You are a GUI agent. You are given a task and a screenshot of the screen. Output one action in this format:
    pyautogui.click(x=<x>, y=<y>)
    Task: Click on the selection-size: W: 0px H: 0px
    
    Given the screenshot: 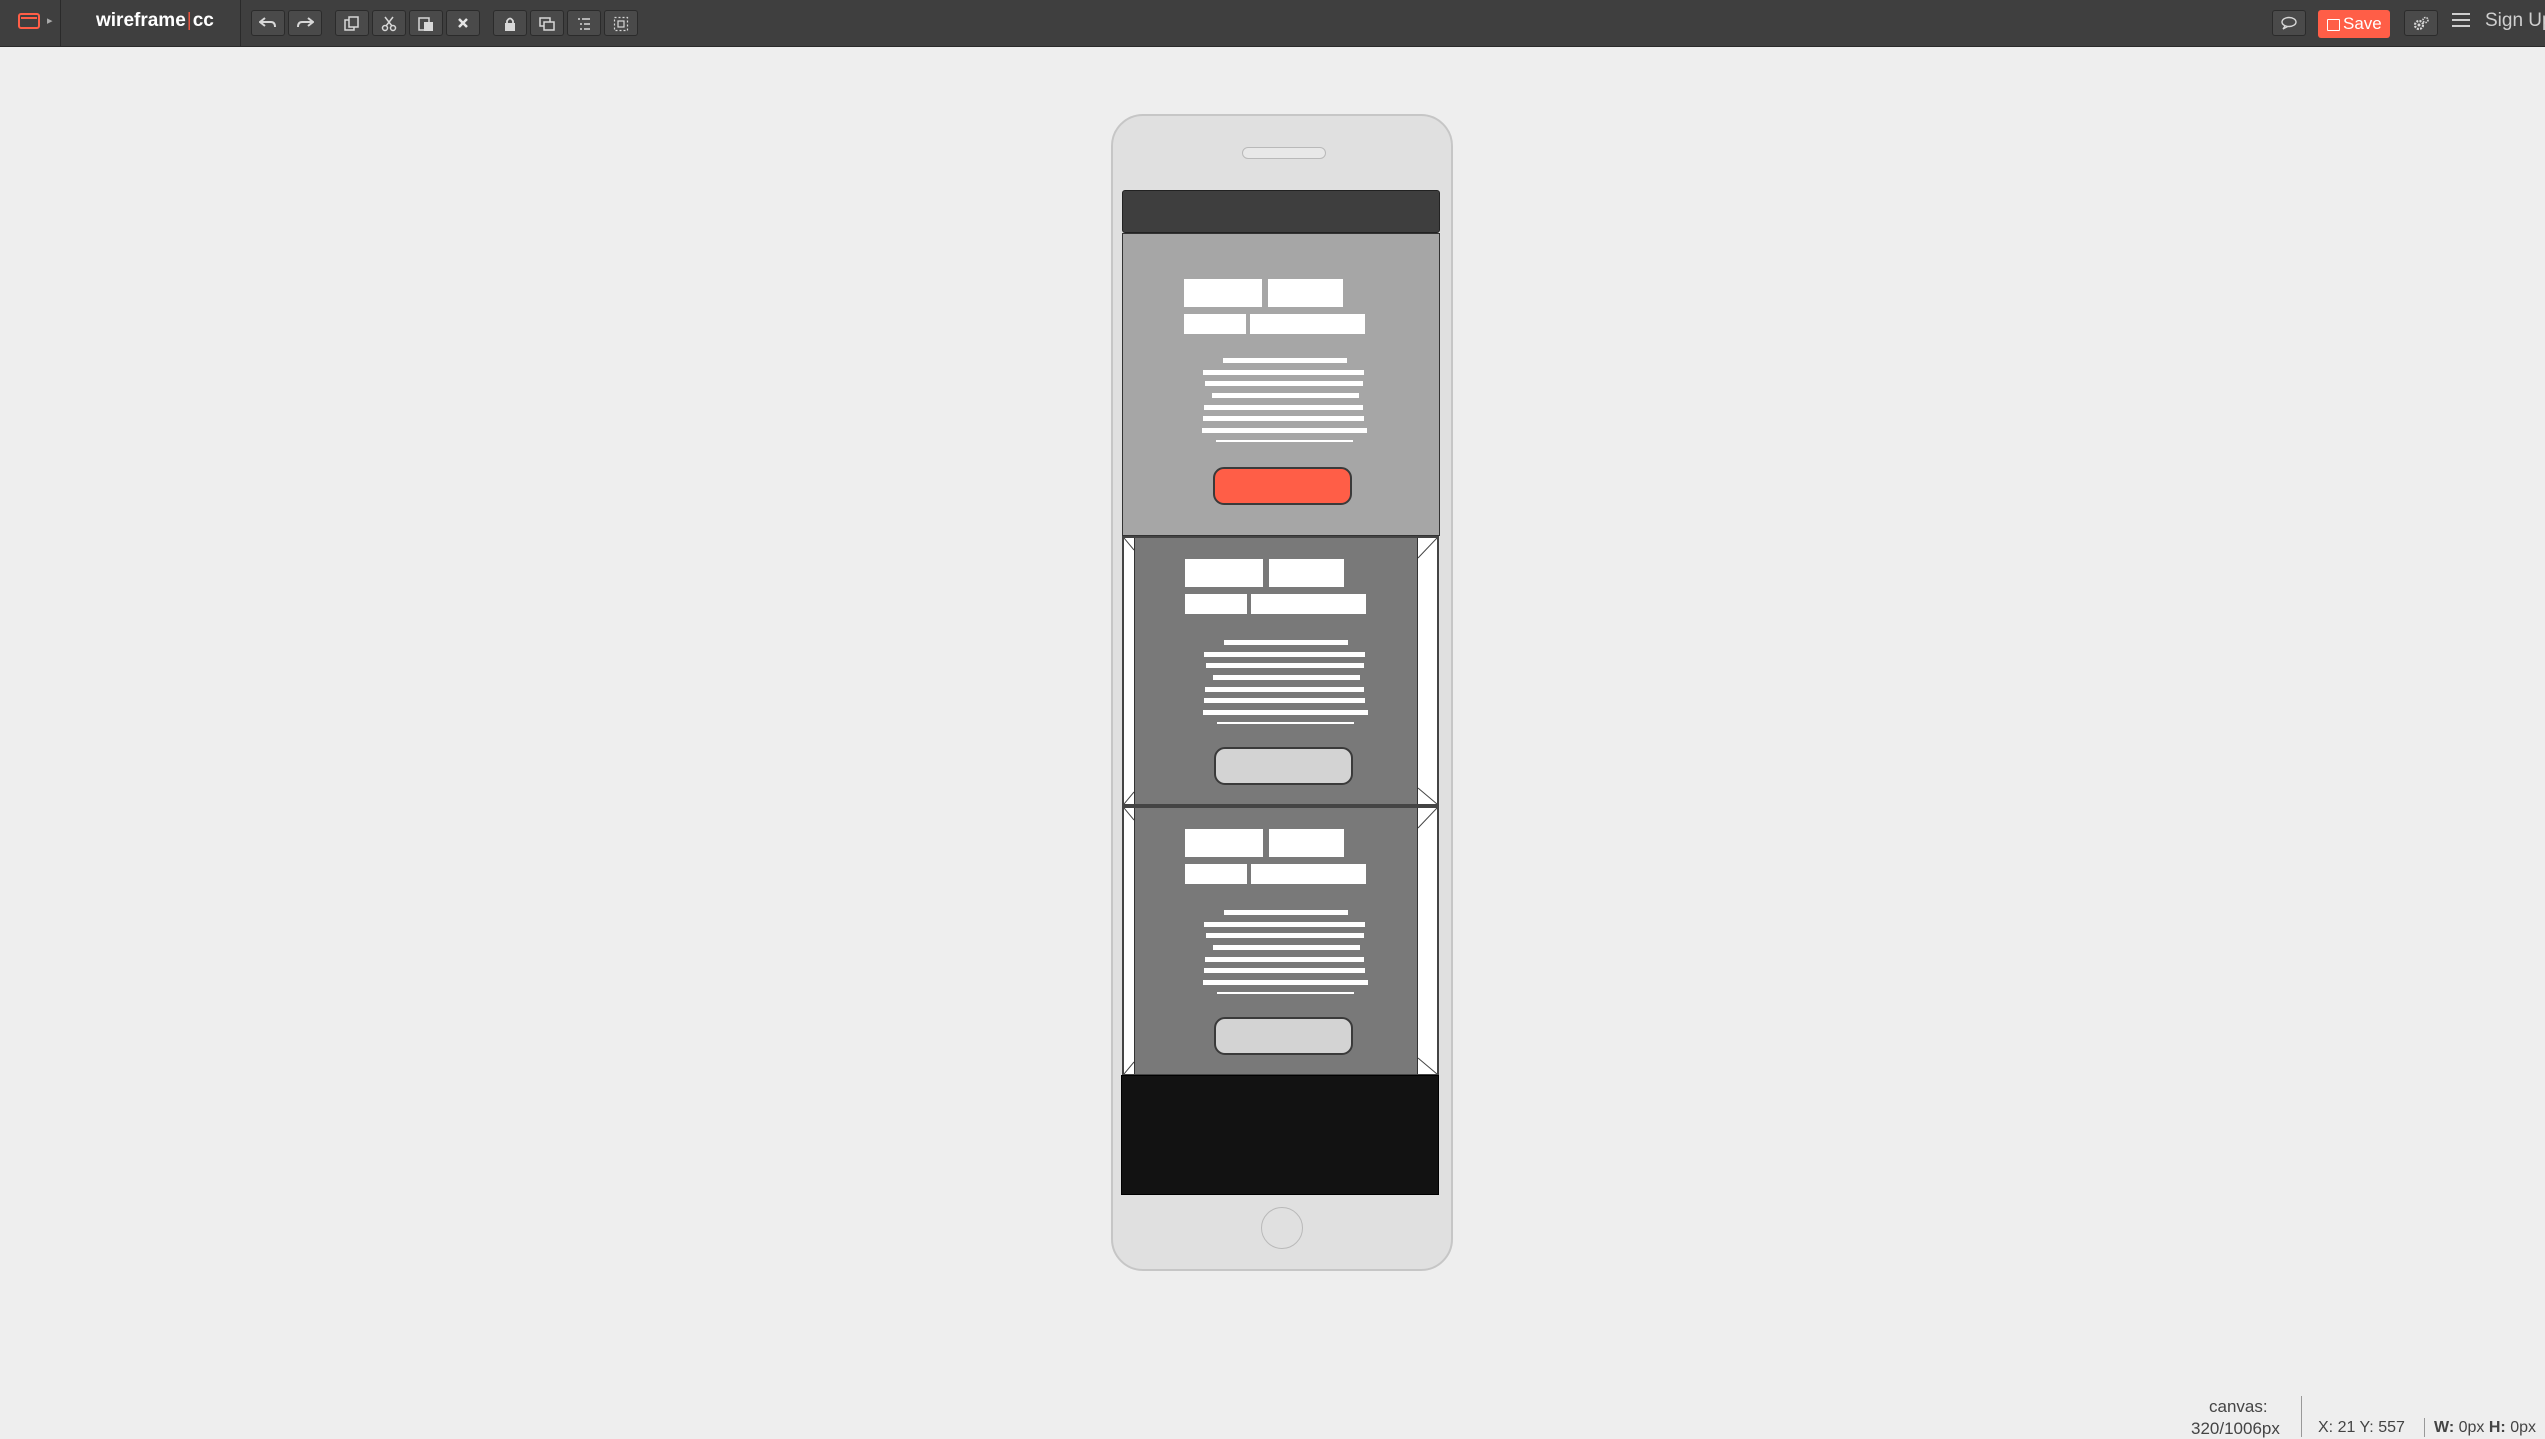 What is the action you would take?
    pyautogui.click(x=2485, y=1427)
    